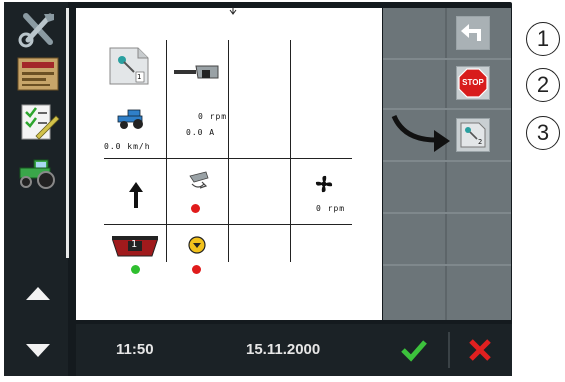 The width and height of the screenshot is (565, 382). I want to click on pointer-arrow, so click(422, 133).